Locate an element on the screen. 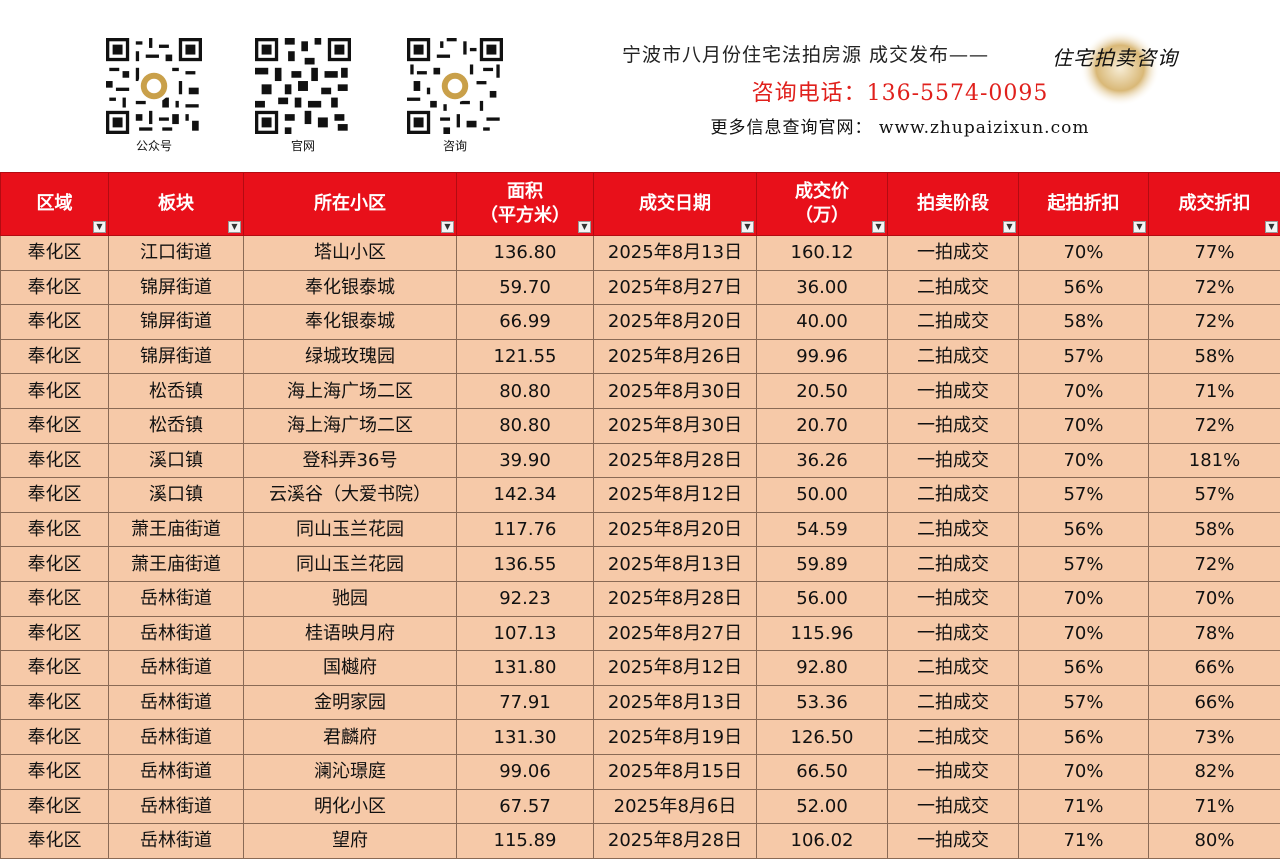 The width and height of the screenshot is (1280, 859). cell-date: 2025年8月30日 is located at coordinates (675, 391).